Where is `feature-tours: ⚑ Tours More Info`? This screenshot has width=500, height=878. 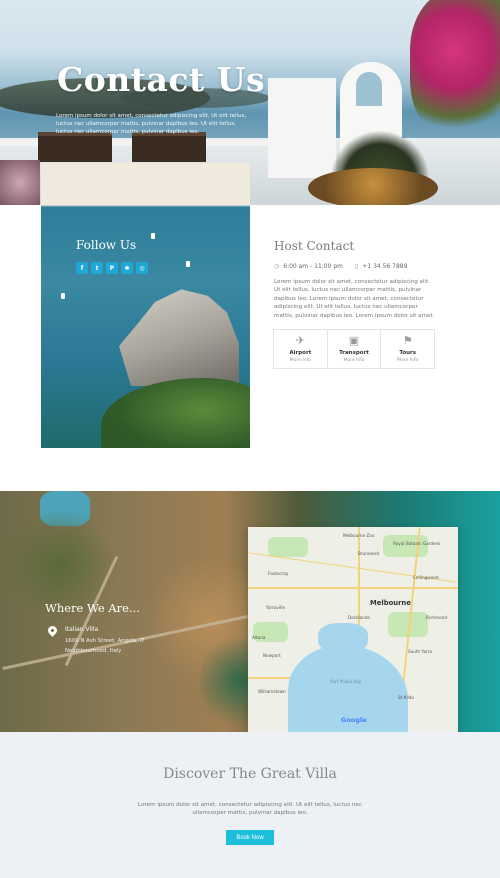 feature-tours: ⚑ Tours More Info is located at coordinates (407, 349).